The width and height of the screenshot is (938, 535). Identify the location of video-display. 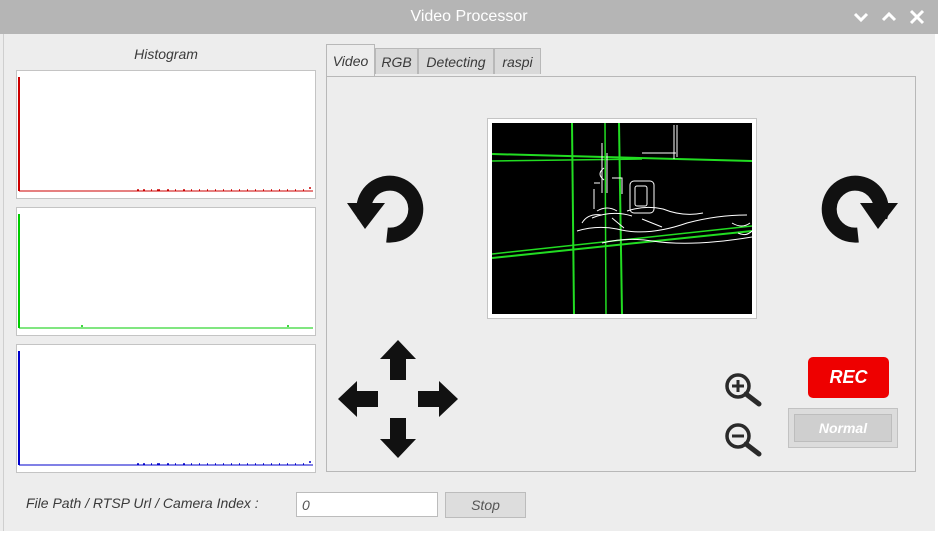
(622, 218).